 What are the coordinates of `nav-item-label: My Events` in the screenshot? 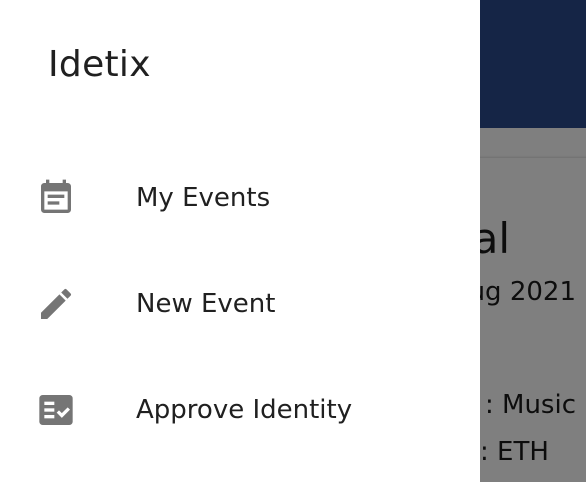 It's located at (203, 198).